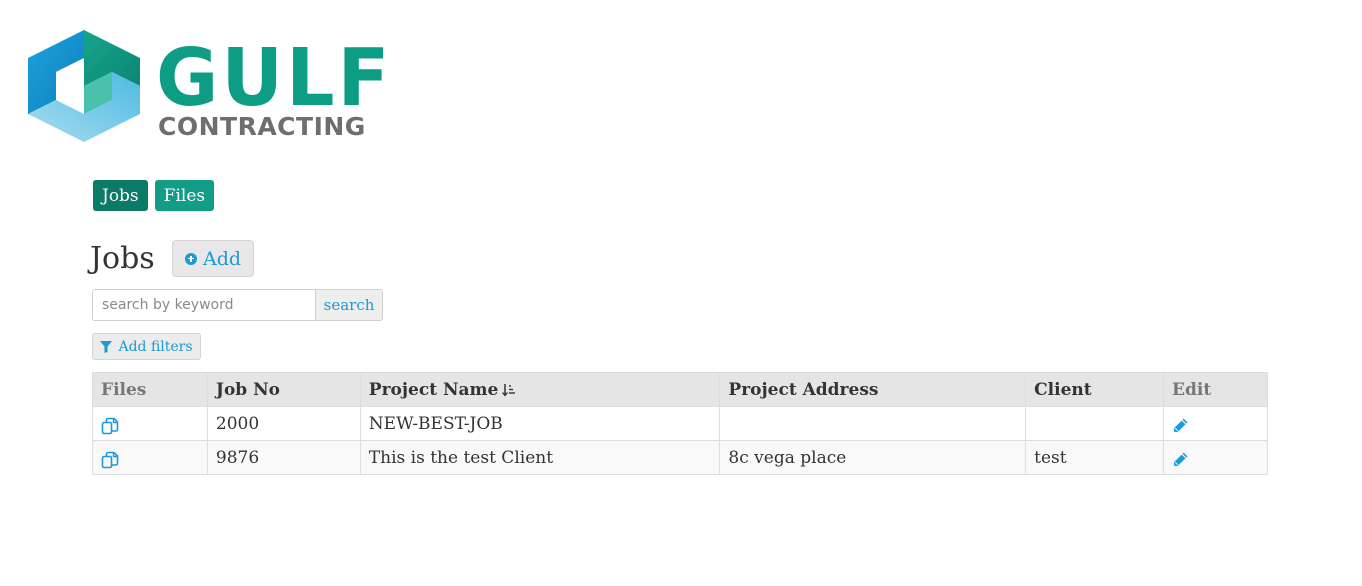 The image size is (1362, 586). What do you see at coordinates (873, 423) in the screenshot?
I see `project-address-cell` at bounding box center [873, 423].